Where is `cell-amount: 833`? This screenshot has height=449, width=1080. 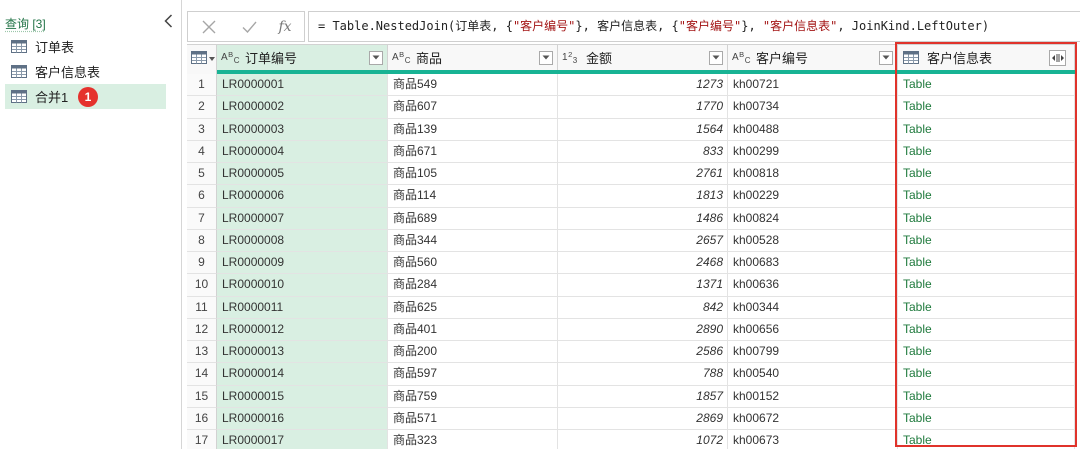
cell-amount: 833 is located at coordinates (643, 151).